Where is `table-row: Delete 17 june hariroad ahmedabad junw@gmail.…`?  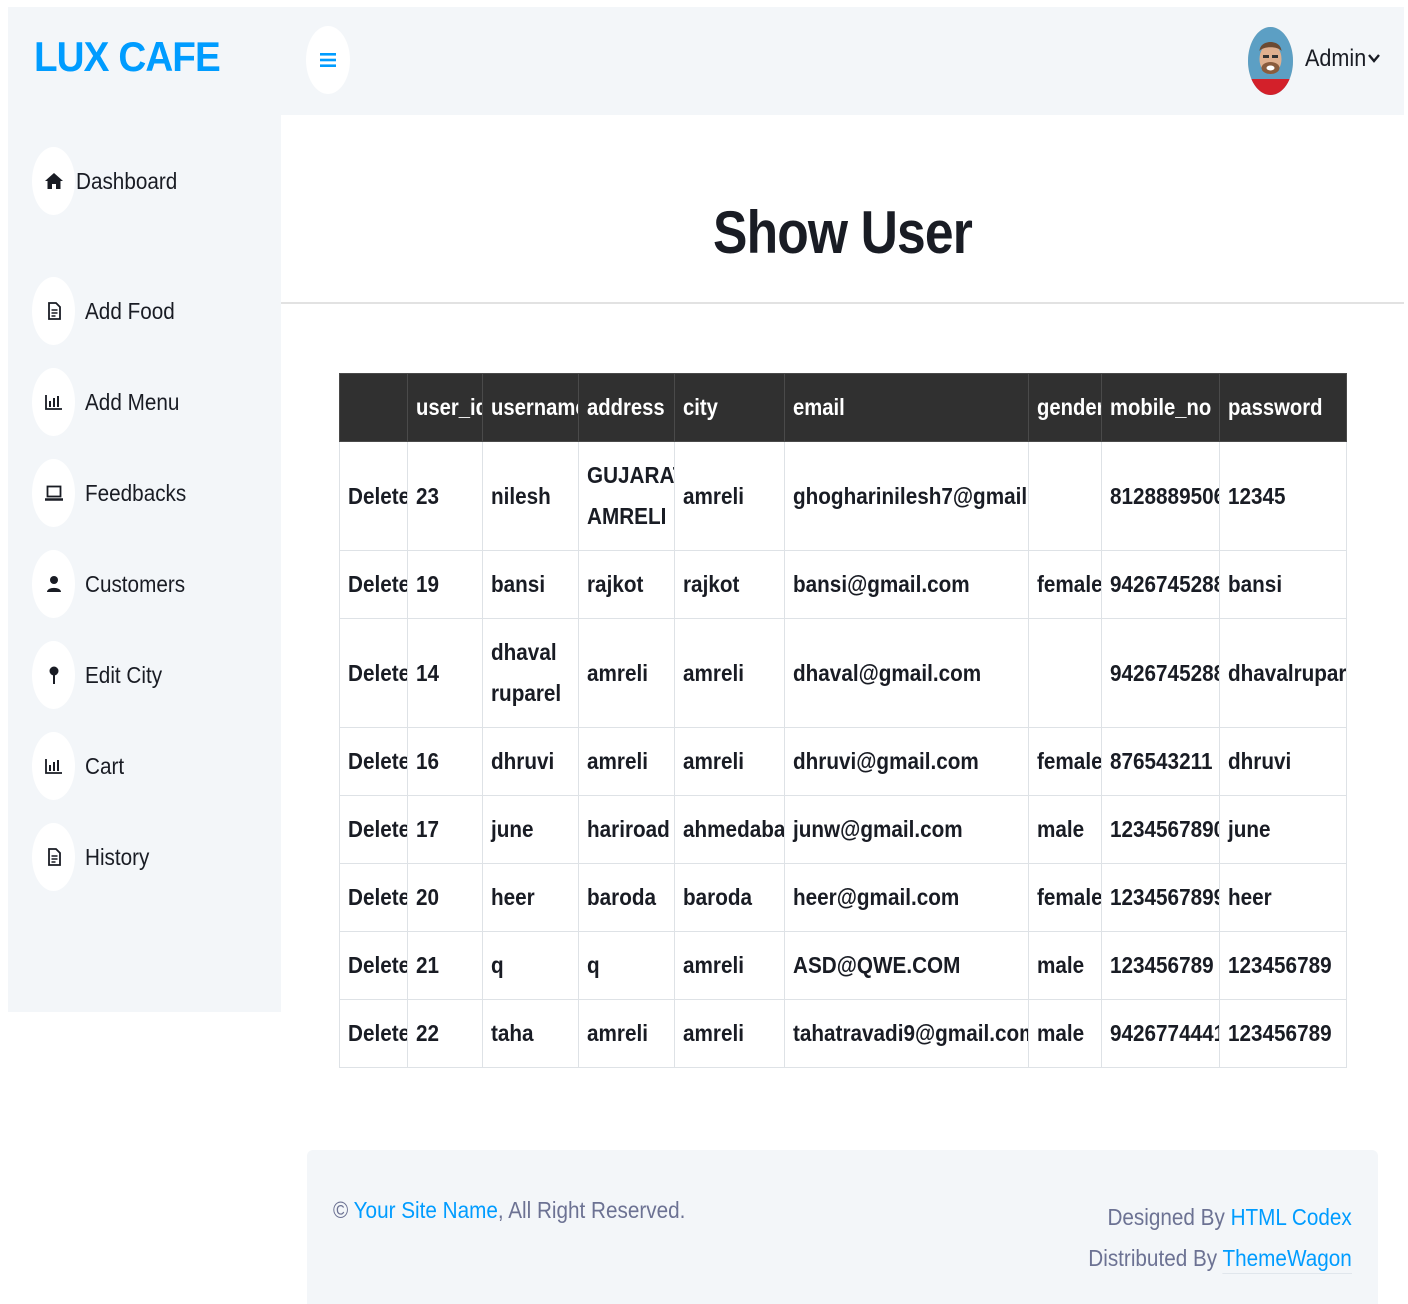 table-row: Delete 17 june hariroad ahmedabad junw@gmail.… is located at coordinates (843, 829).